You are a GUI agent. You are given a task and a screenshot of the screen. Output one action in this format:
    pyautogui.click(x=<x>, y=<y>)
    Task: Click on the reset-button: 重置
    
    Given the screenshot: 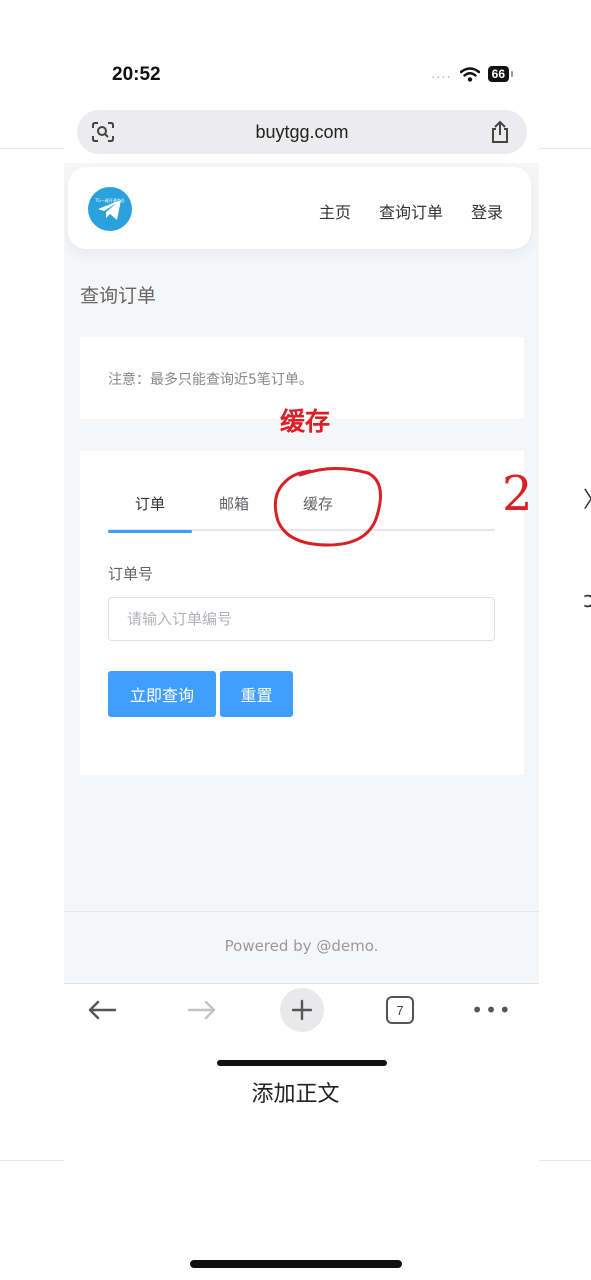 What is the action you would take?
    pyautogui.click(x=256, y=694)
    